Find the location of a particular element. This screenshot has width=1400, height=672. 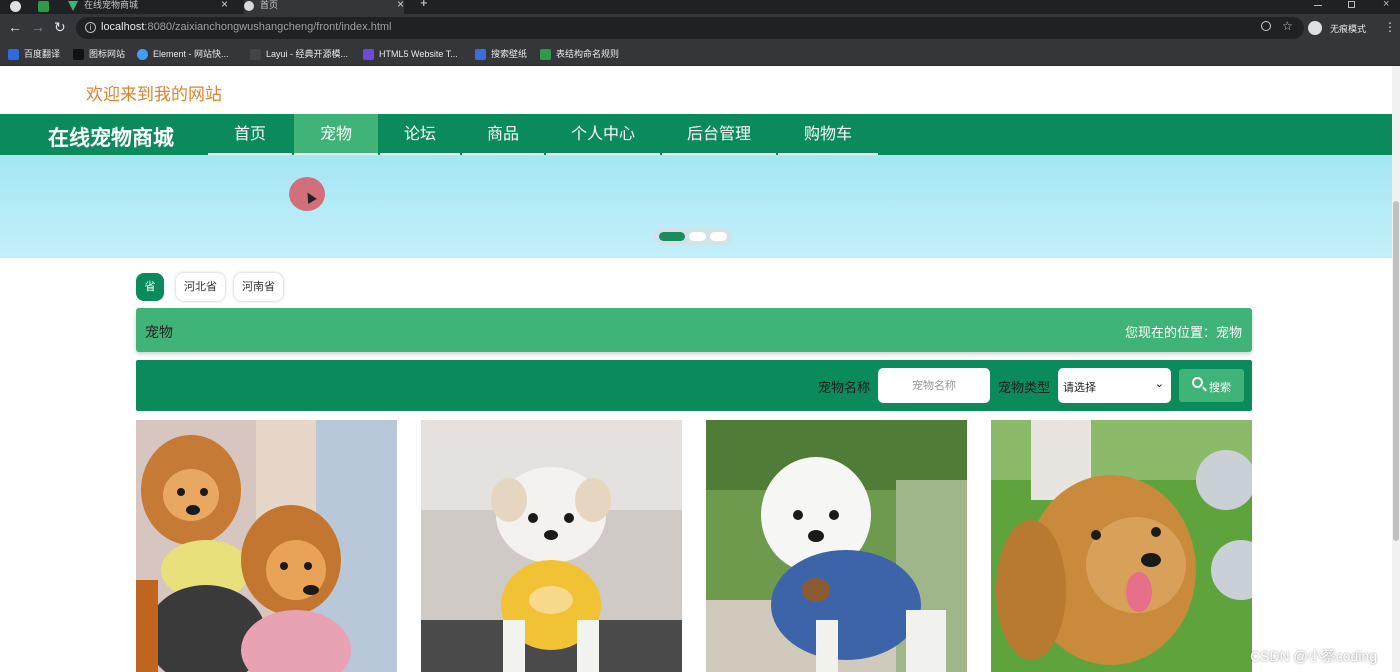

nav-user-center: 个人中心 is located at coordinates (603, 134).